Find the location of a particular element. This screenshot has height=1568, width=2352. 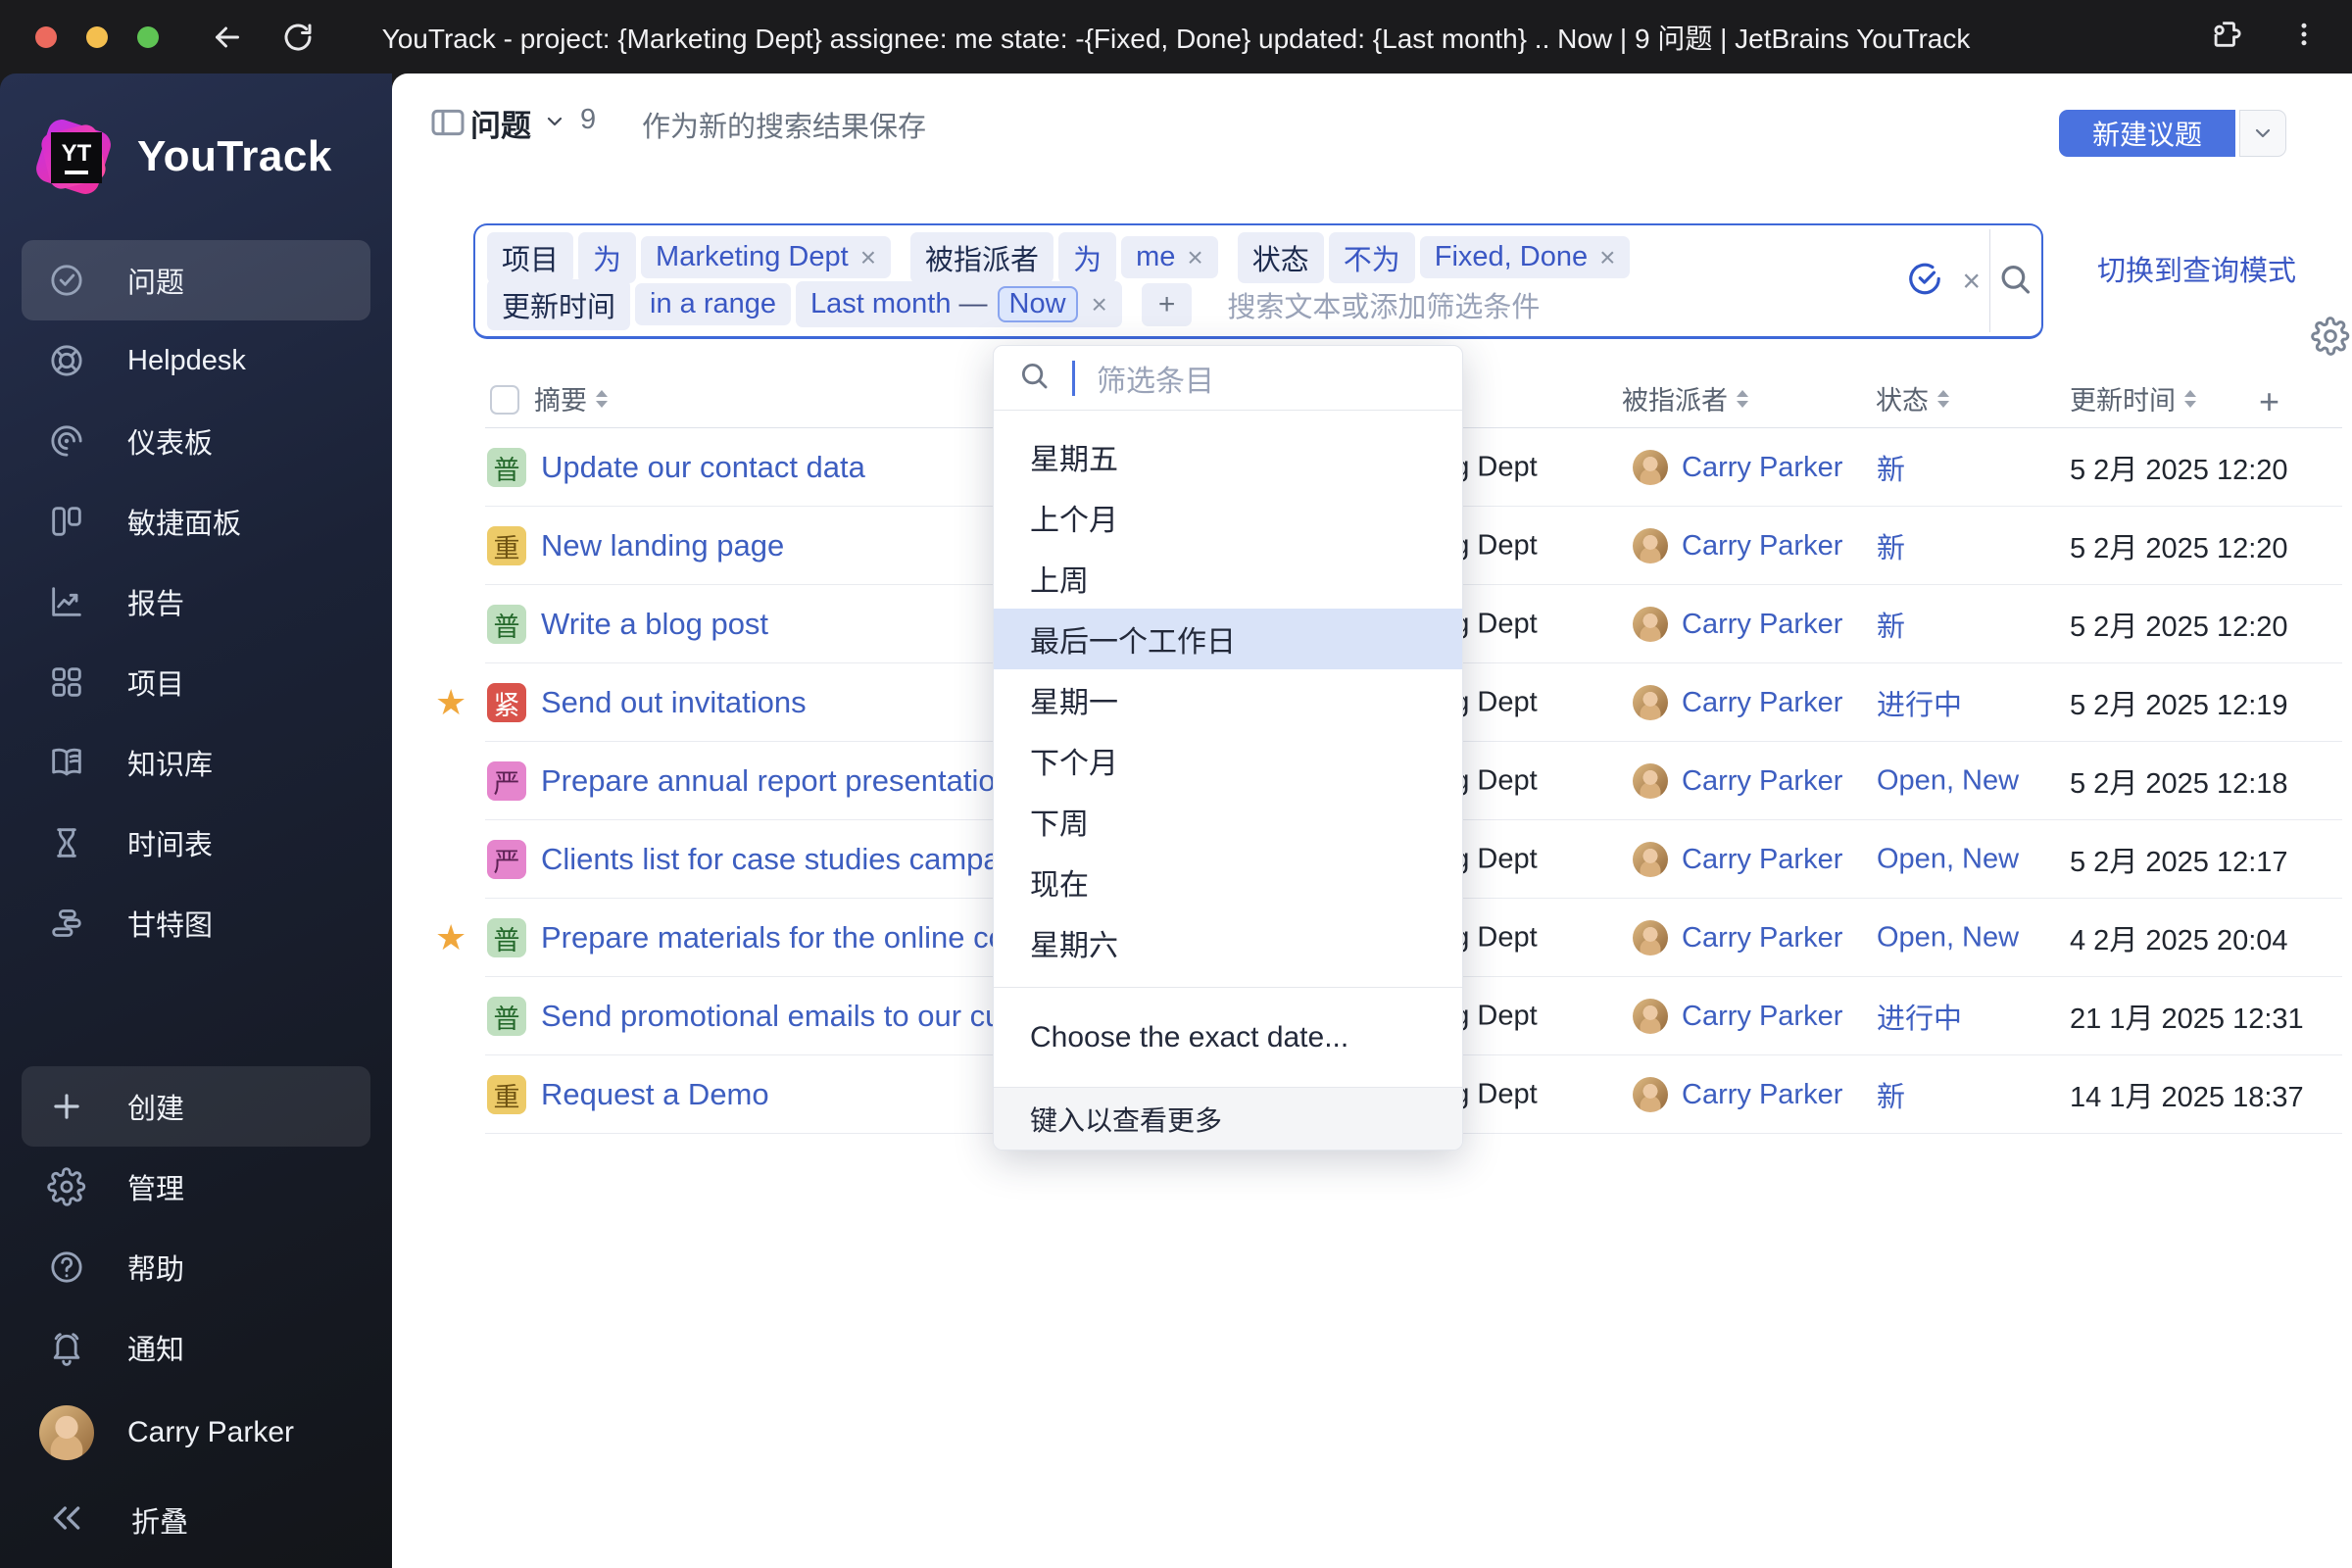

sidebar-item-gantt: 甘特图 is located at coordinates (196, 923).